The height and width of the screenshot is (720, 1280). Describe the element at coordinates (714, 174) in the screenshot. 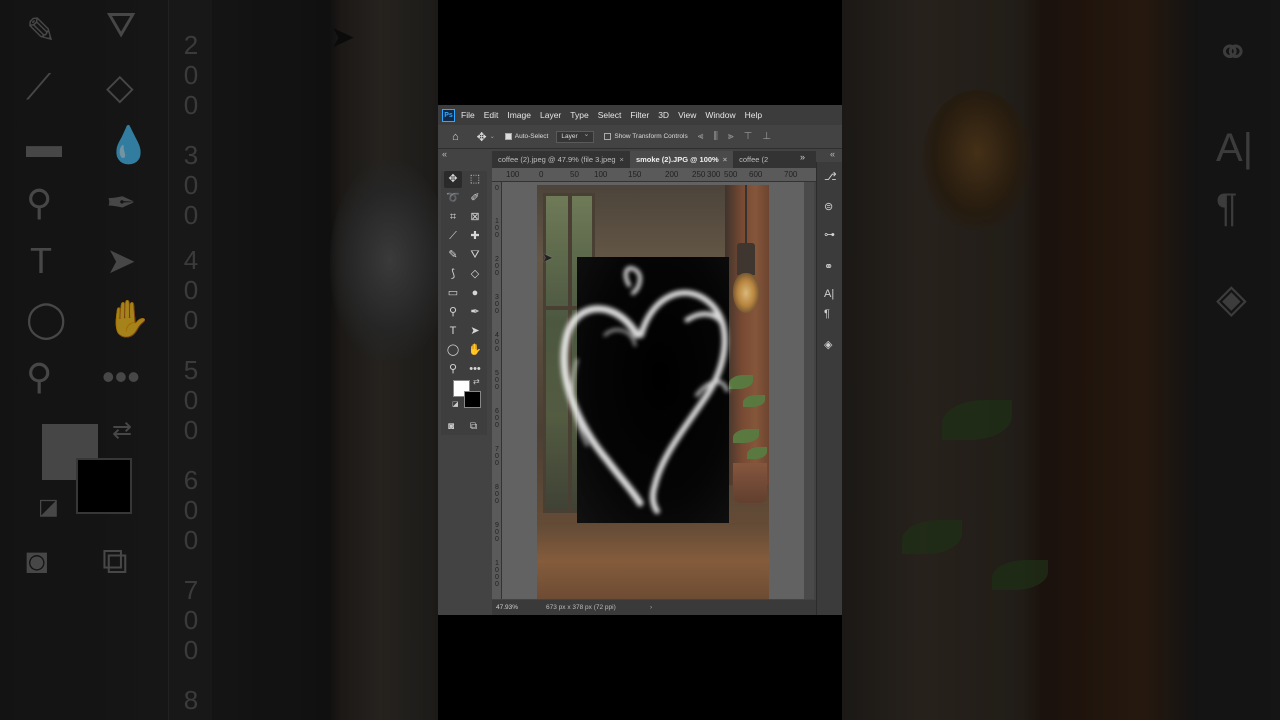

I see `ruler-tick-label: 300` at that location.